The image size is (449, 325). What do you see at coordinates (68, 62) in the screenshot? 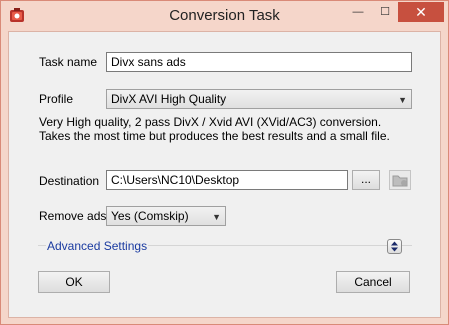
I see `task-name-label: Task name` at bounding box center [68, 62].